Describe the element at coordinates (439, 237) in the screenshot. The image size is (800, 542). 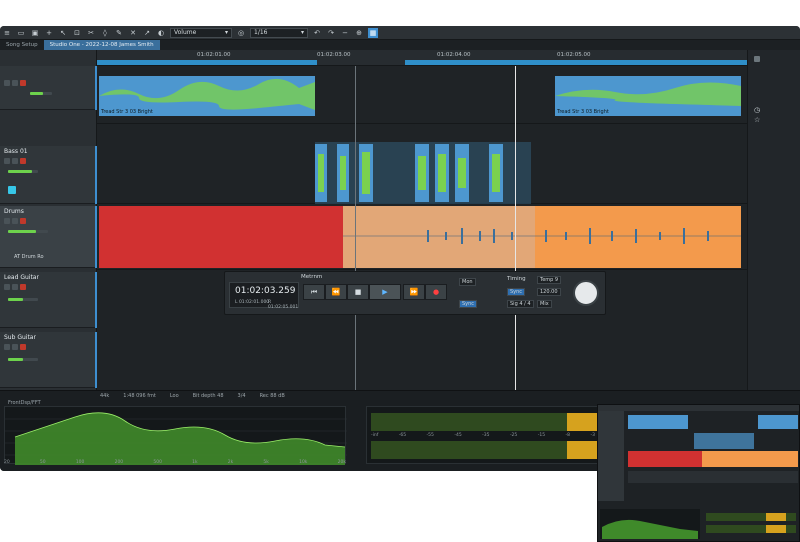
I see `drum-clip-selected` at that location.